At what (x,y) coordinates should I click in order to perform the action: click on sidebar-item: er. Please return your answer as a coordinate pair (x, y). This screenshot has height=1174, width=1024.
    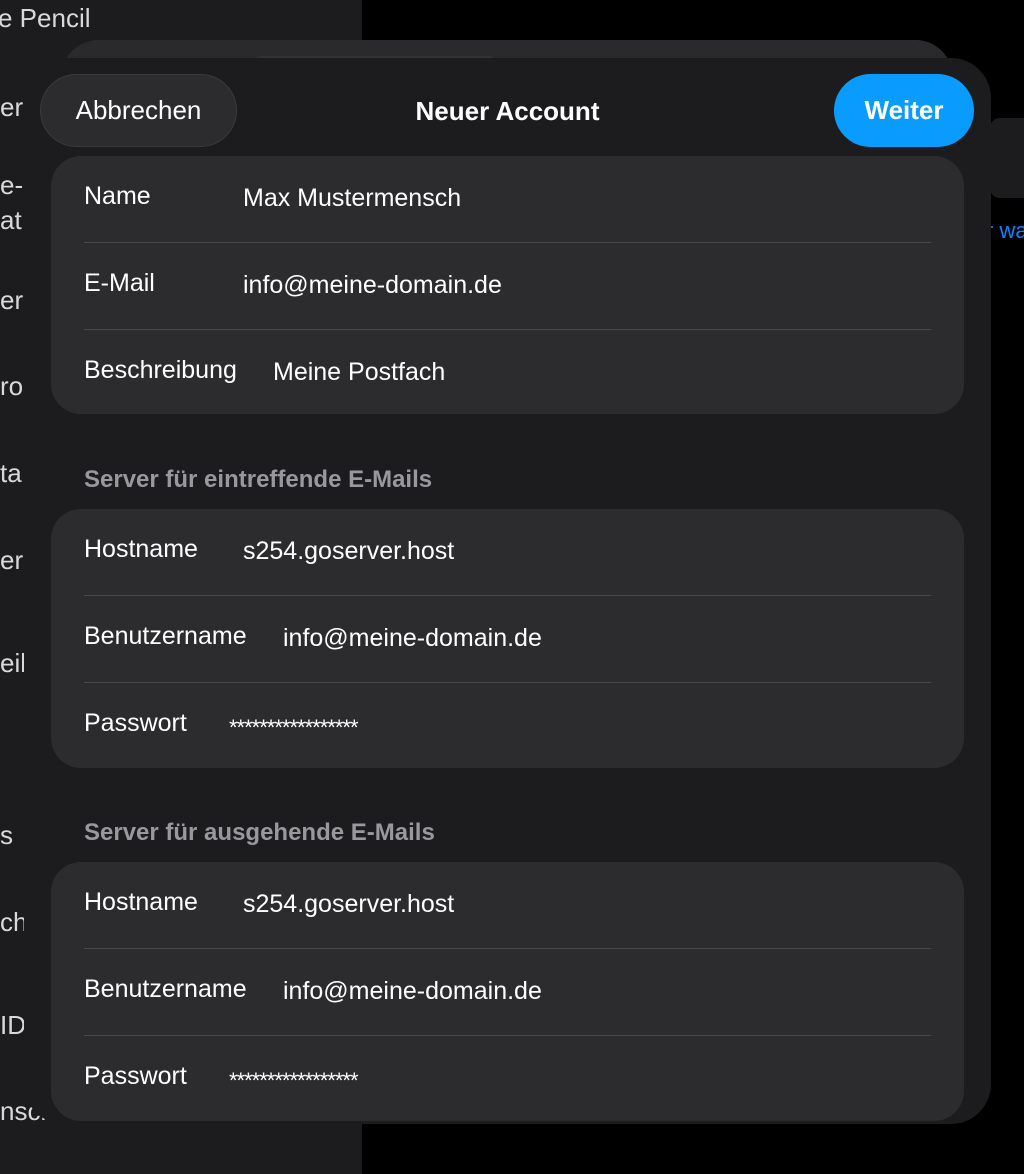
    Looking at the image, I should click on (11, 560).